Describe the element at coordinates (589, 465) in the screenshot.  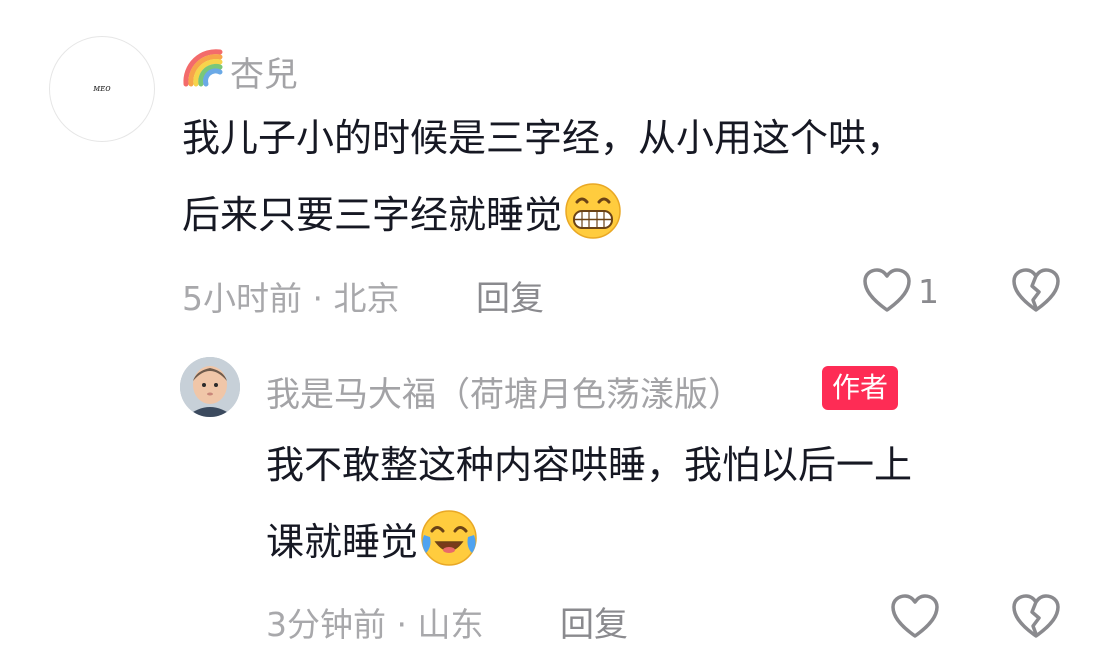
I see `reply-line-1: 我不敢整这种内容哄睡，我怕以后一上` at that location.